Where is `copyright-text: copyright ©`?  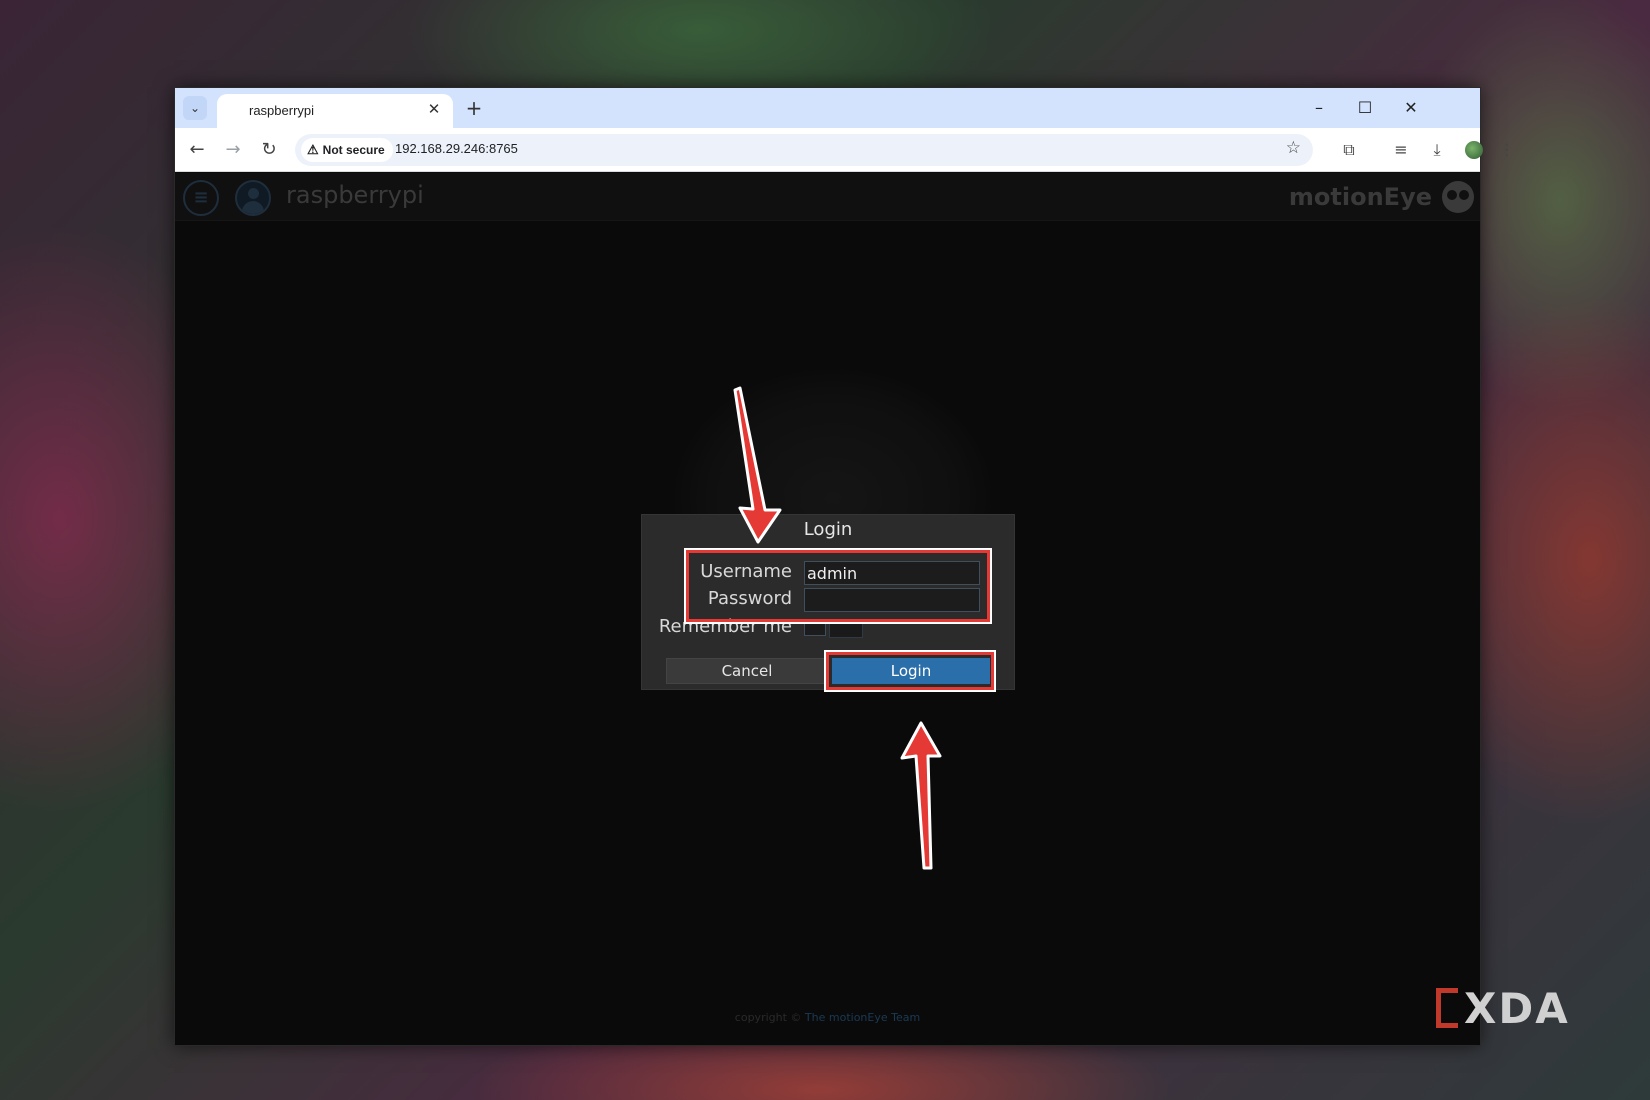
copyright-text: copyright © is located at coordinates (768, 1017).